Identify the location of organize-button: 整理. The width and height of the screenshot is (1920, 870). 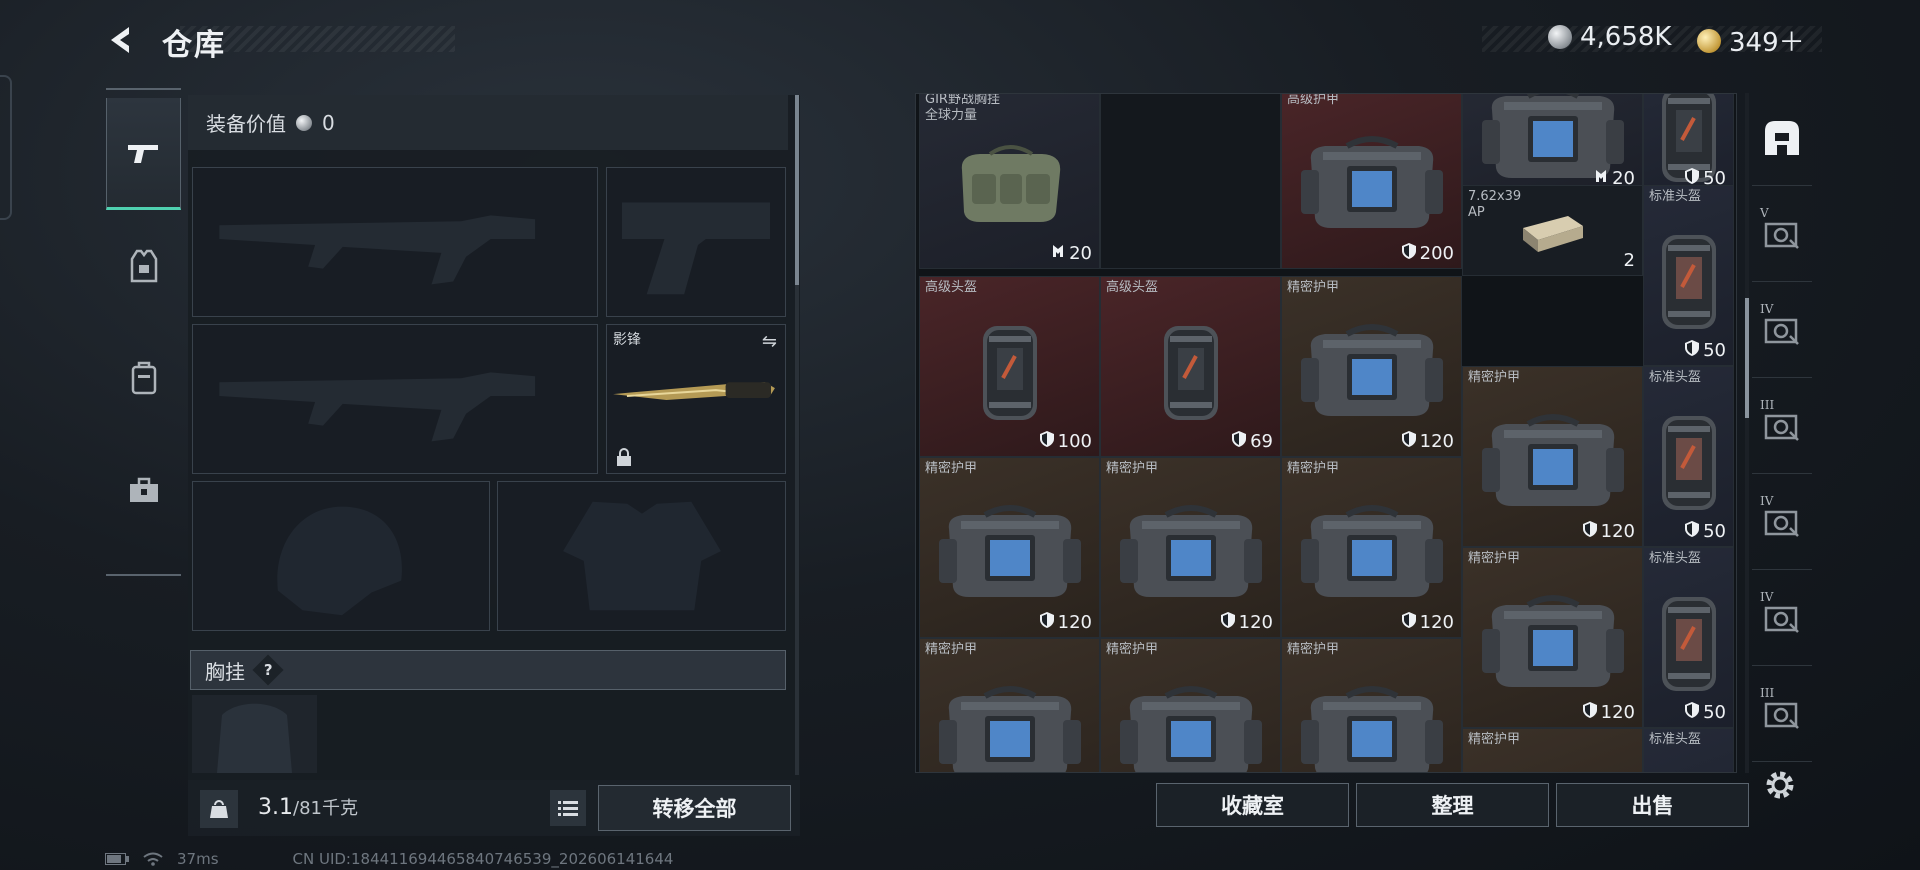
(1452, 805).